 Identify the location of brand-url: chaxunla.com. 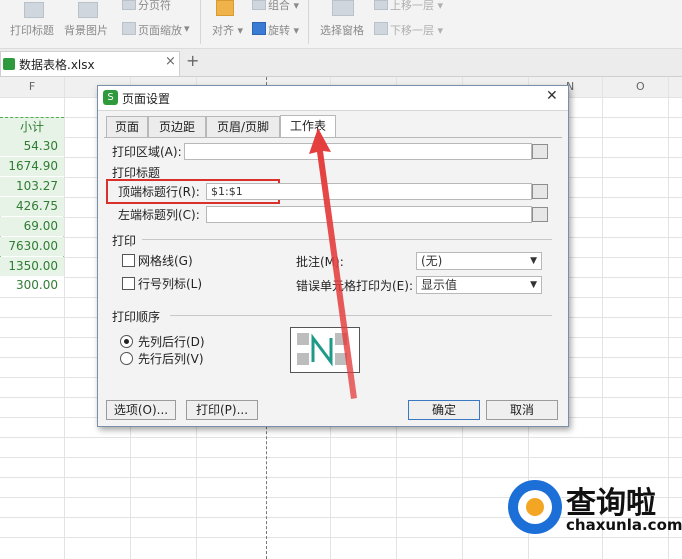
(624, 525).